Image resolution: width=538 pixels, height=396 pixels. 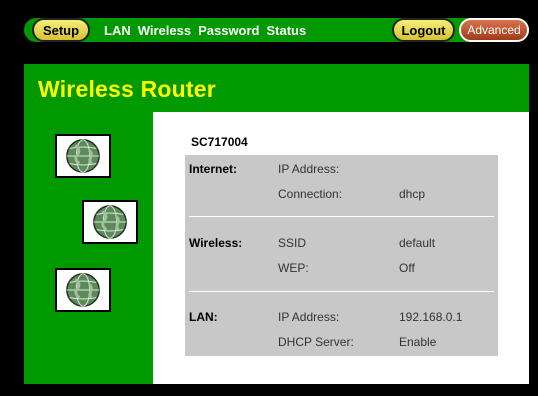 What do you see at coordinates (293, 268) in the screenshot?
I see `wireless-wep-label: WEP:` at bounding box center [293, 268].